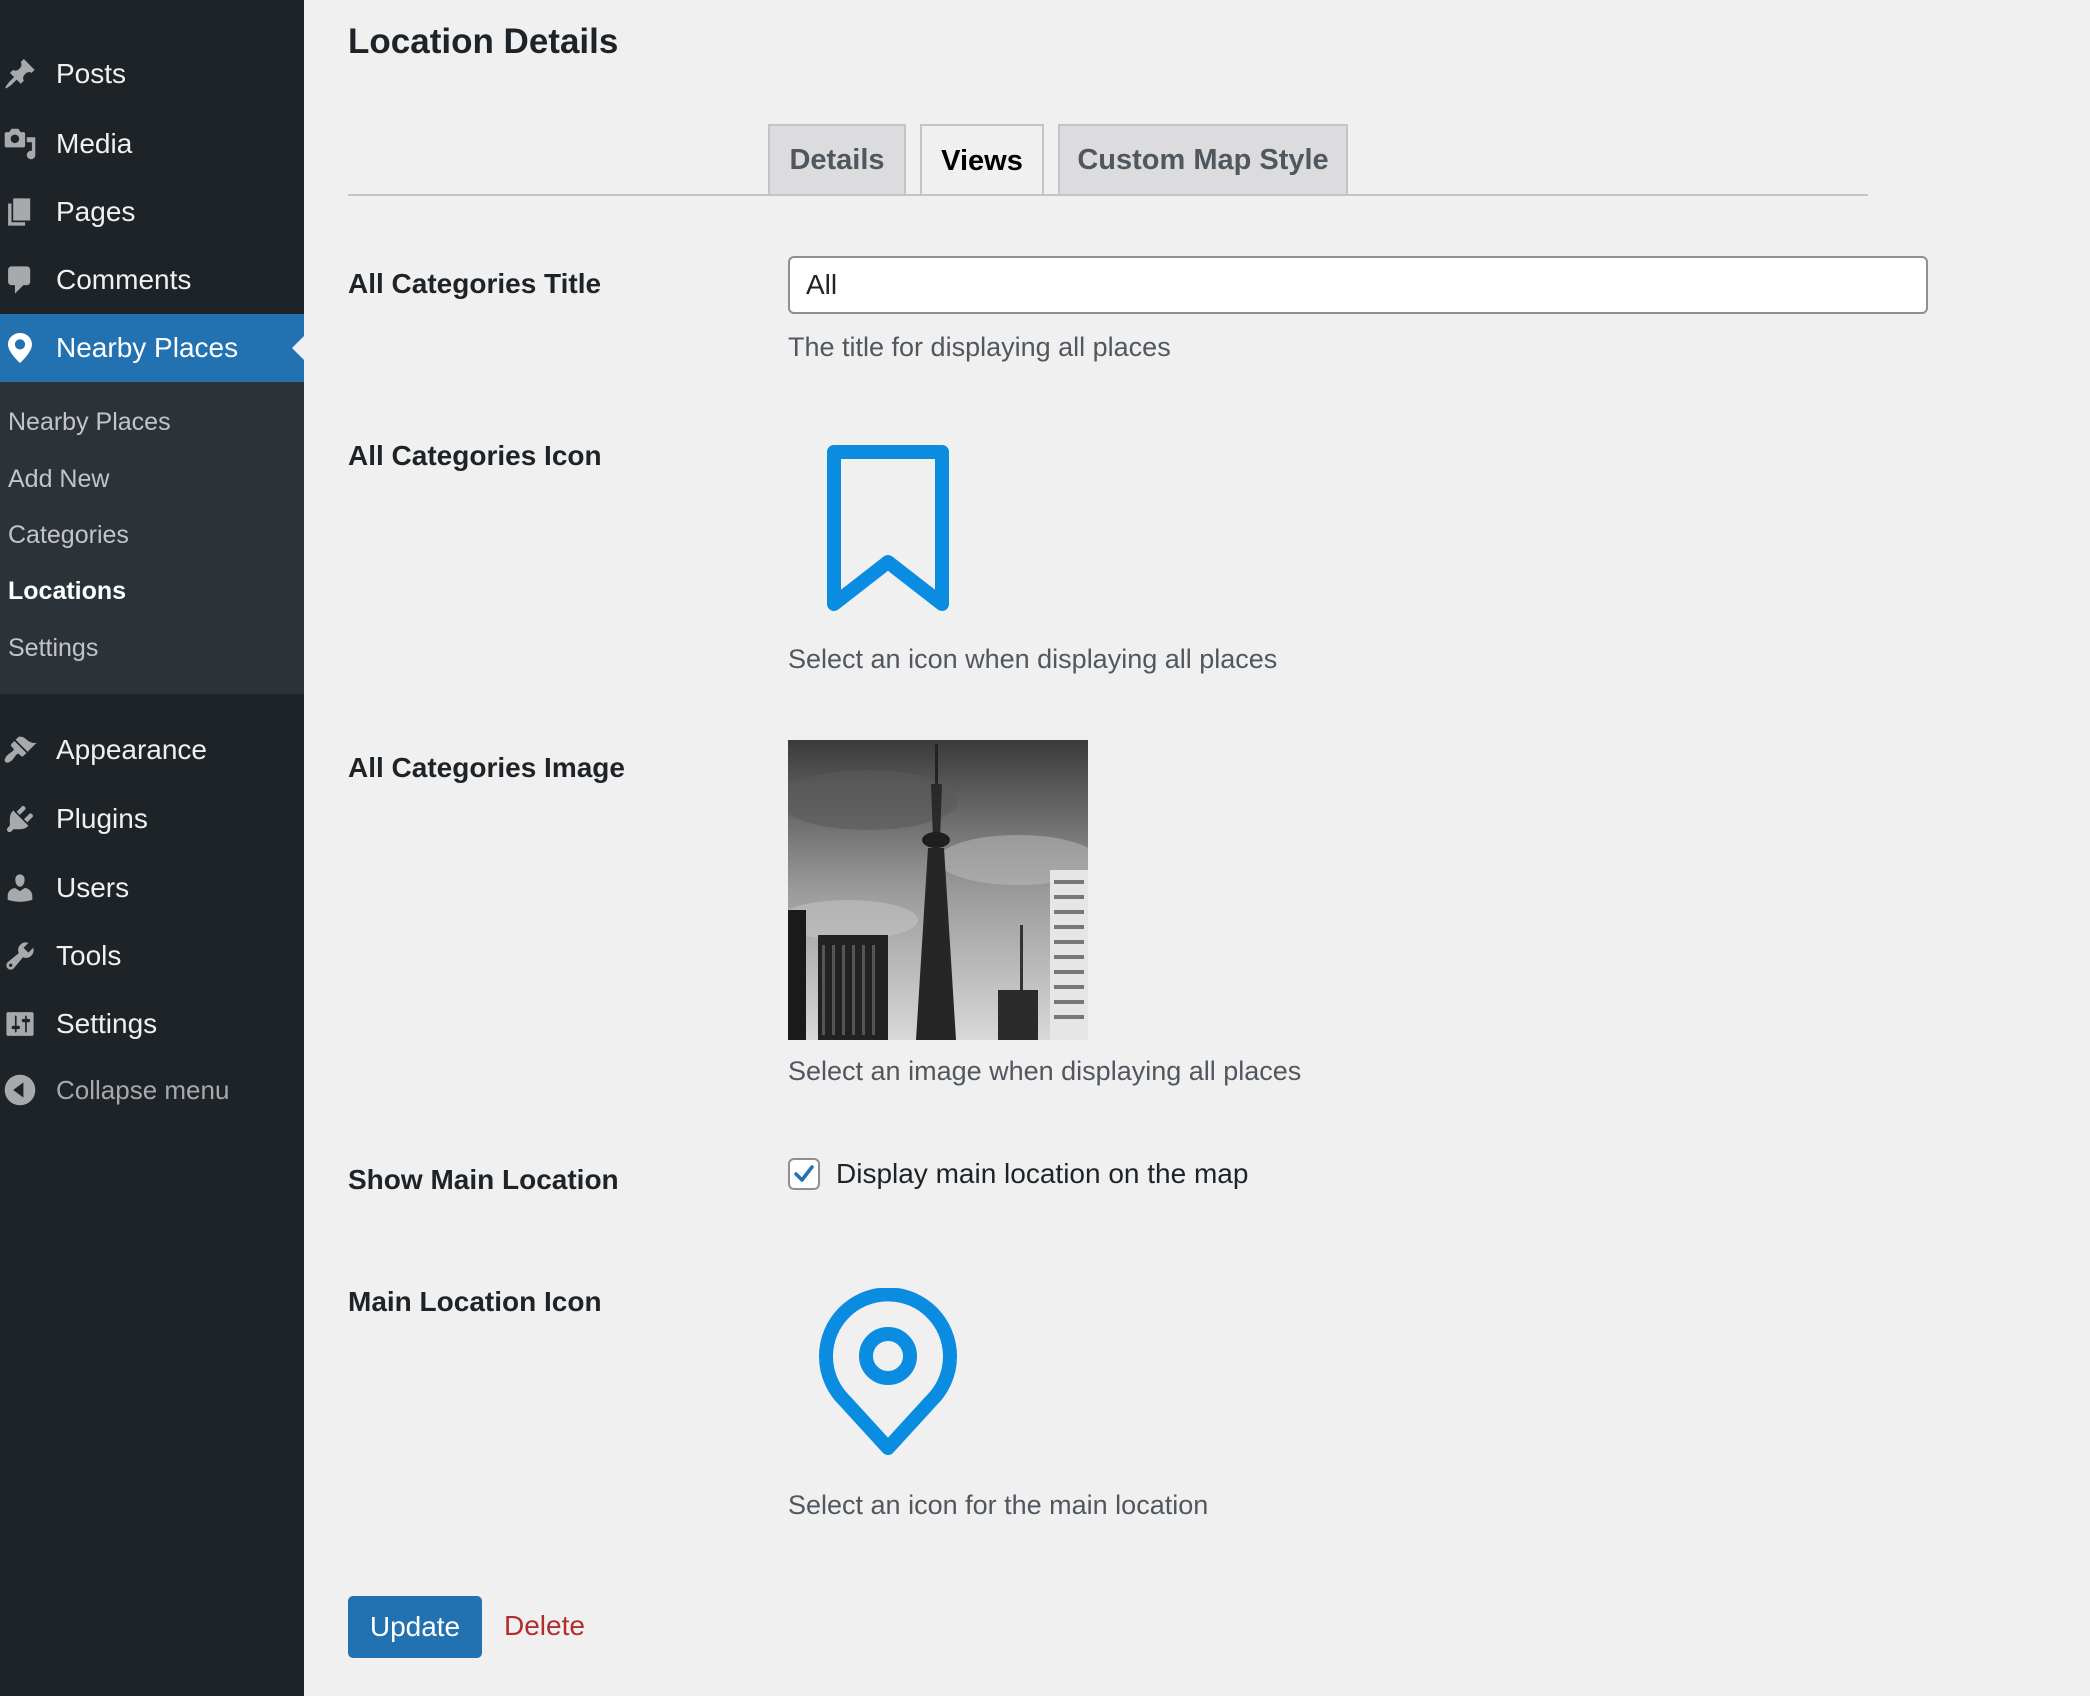  Describe the element at coordinates (20, 1024) in the screenshot. I see `settings-sliders-icon` at that location.